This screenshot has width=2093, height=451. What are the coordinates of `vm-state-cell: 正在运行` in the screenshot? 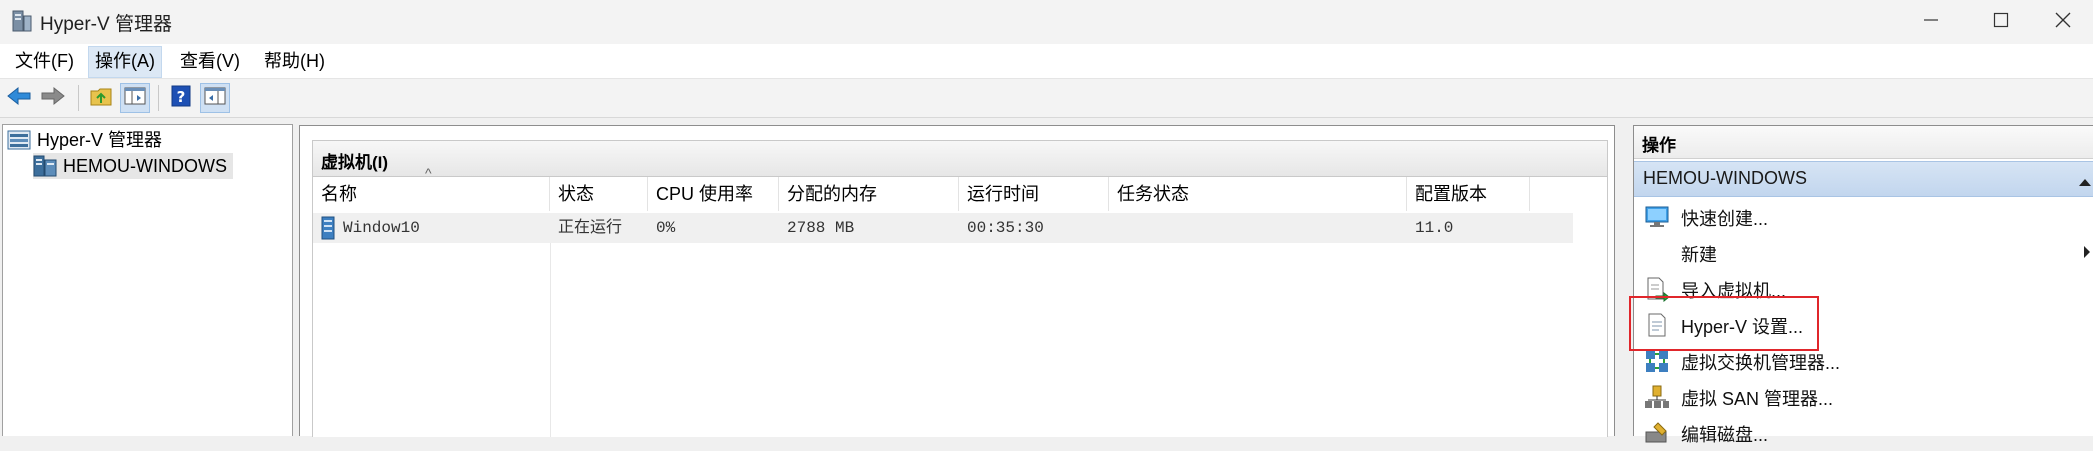 It's located at (590, 228).